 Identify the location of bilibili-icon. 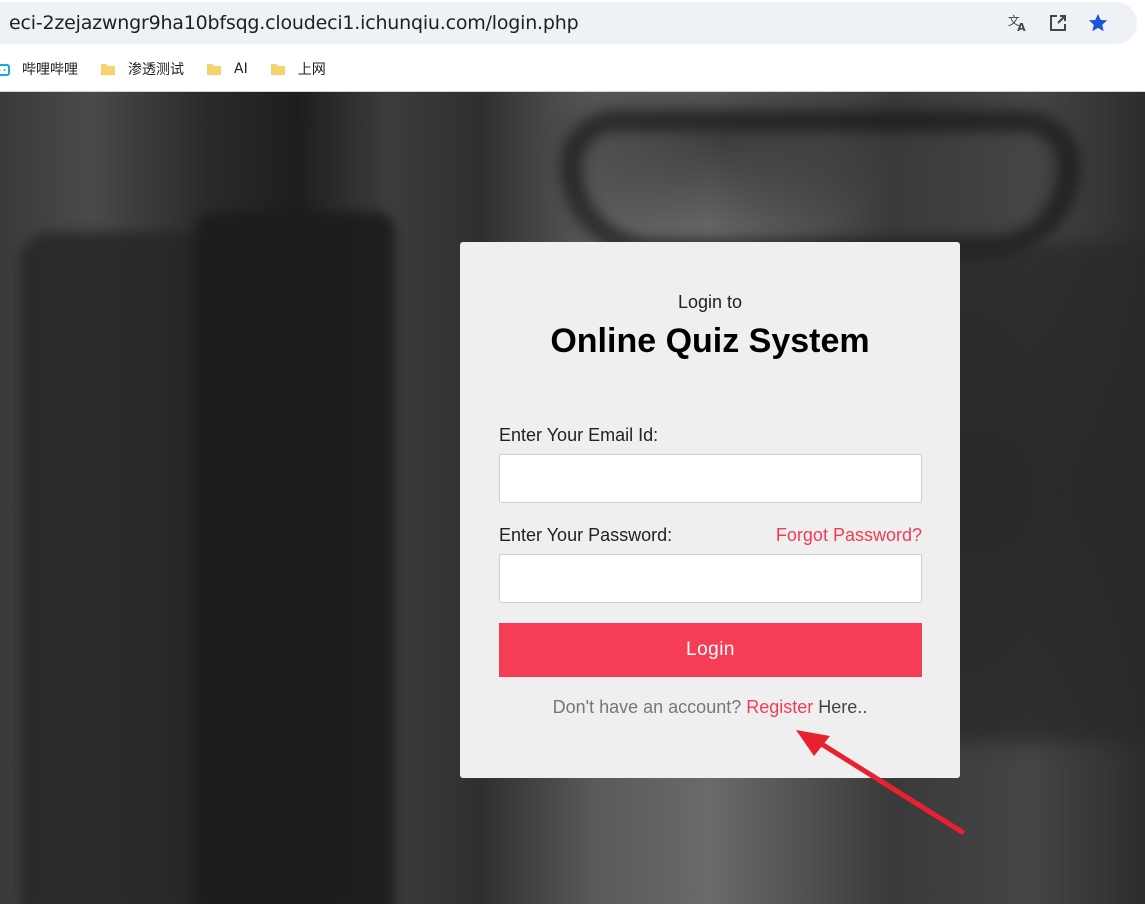
(5, 70).